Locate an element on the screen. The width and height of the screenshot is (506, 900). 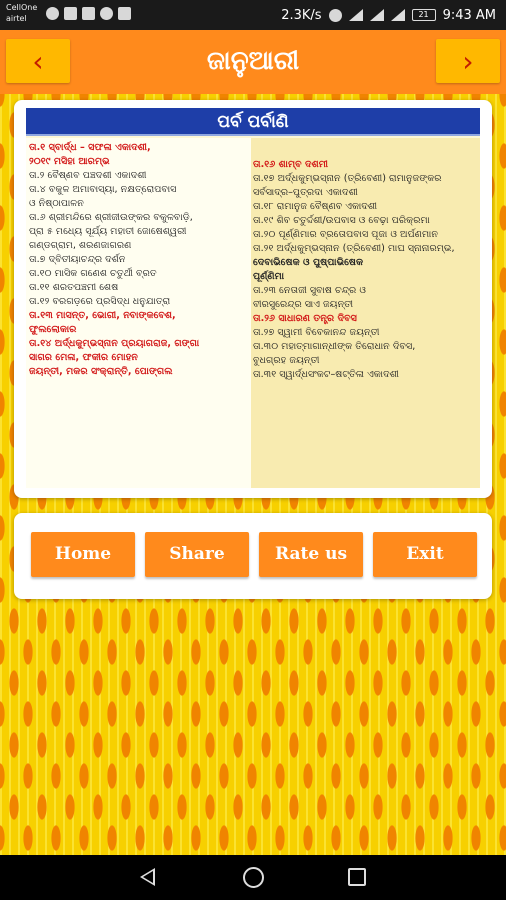
home-button: Home is located at coordinates (83, 554).